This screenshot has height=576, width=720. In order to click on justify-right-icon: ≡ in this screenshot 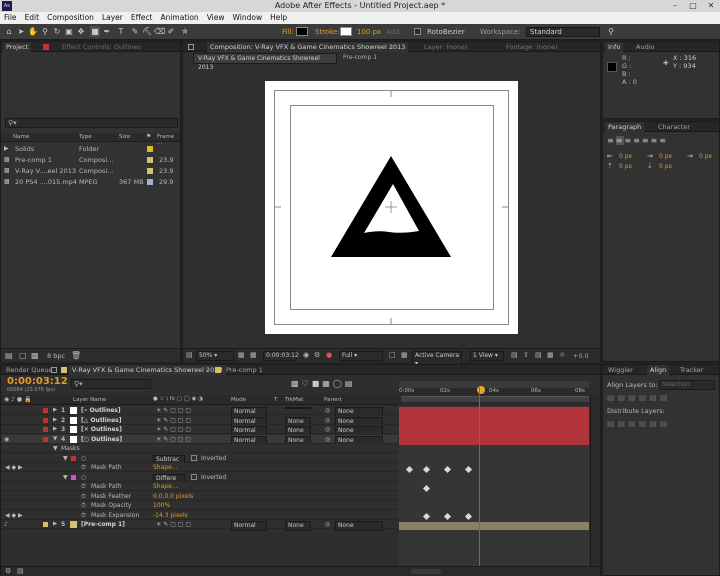, I will do `click(655, 140)`.